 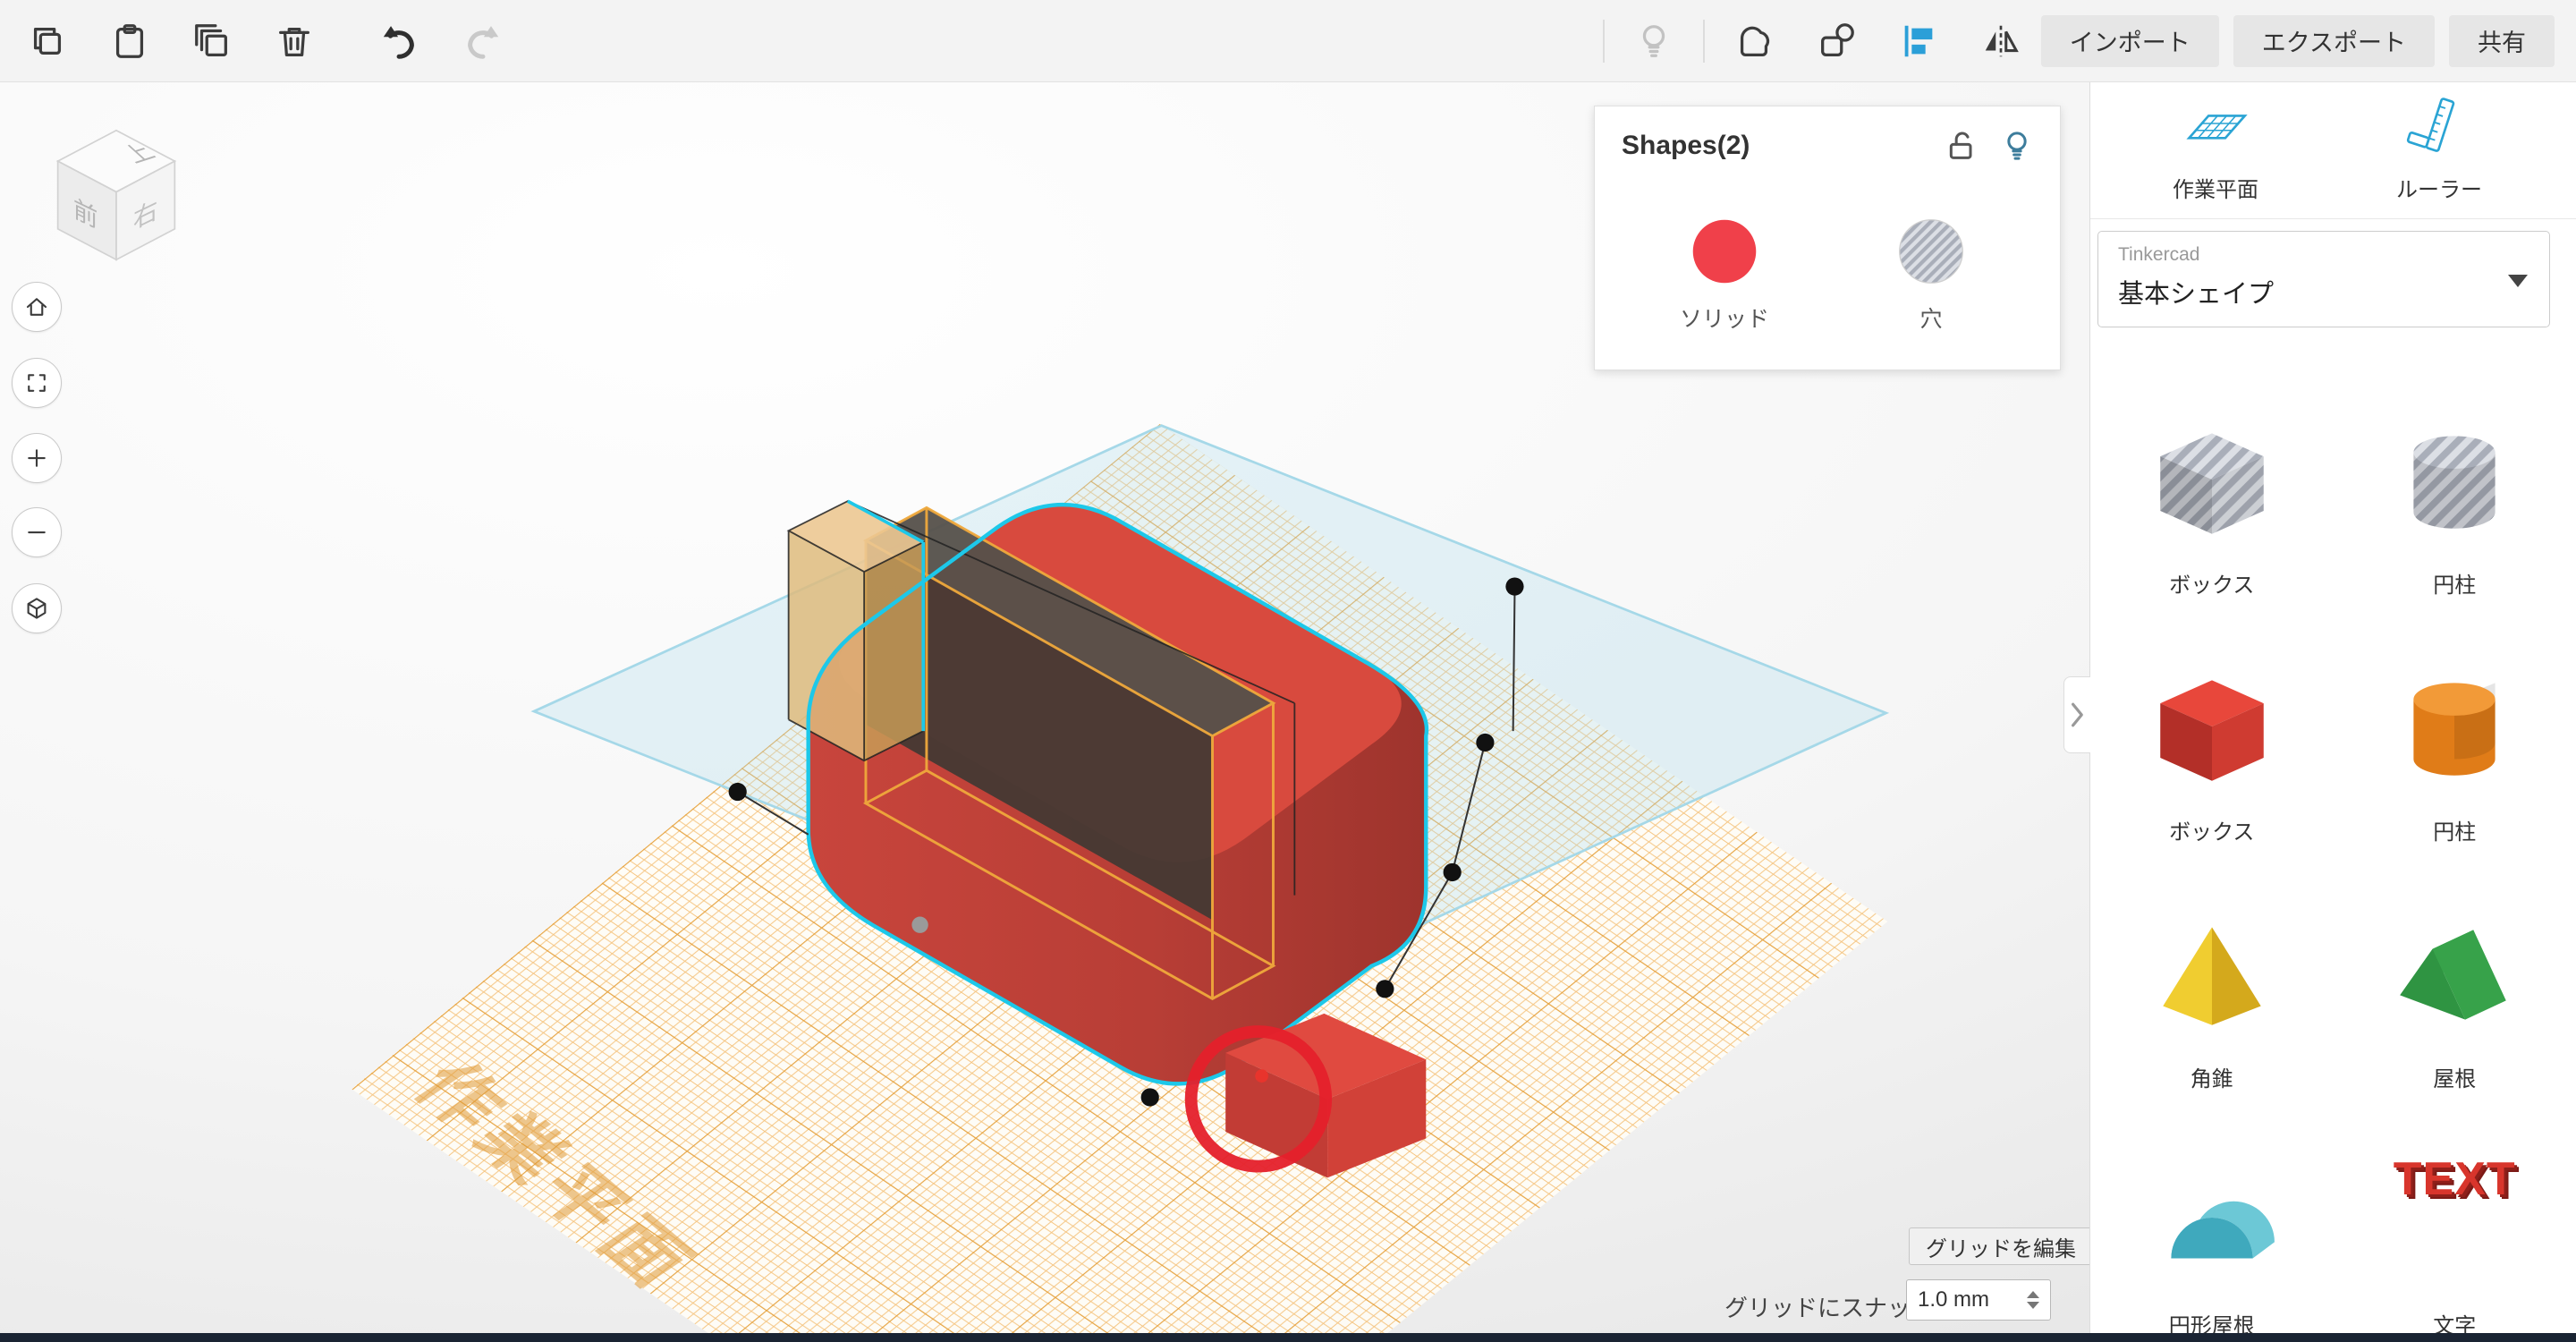 I want to click on zoom-in-button, so click(x=37, y=458).